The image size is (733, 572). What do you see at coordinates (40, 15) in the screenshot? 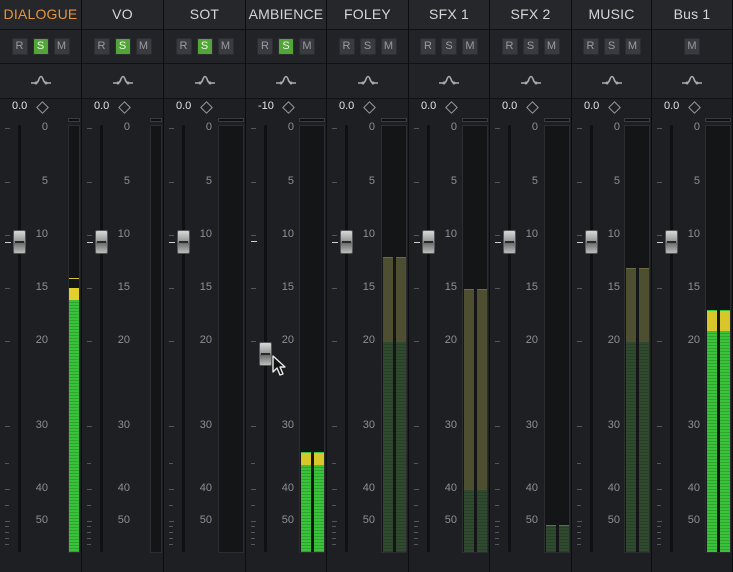
I see `track-name: DIALOGUE` at bounding box center [40, 15].